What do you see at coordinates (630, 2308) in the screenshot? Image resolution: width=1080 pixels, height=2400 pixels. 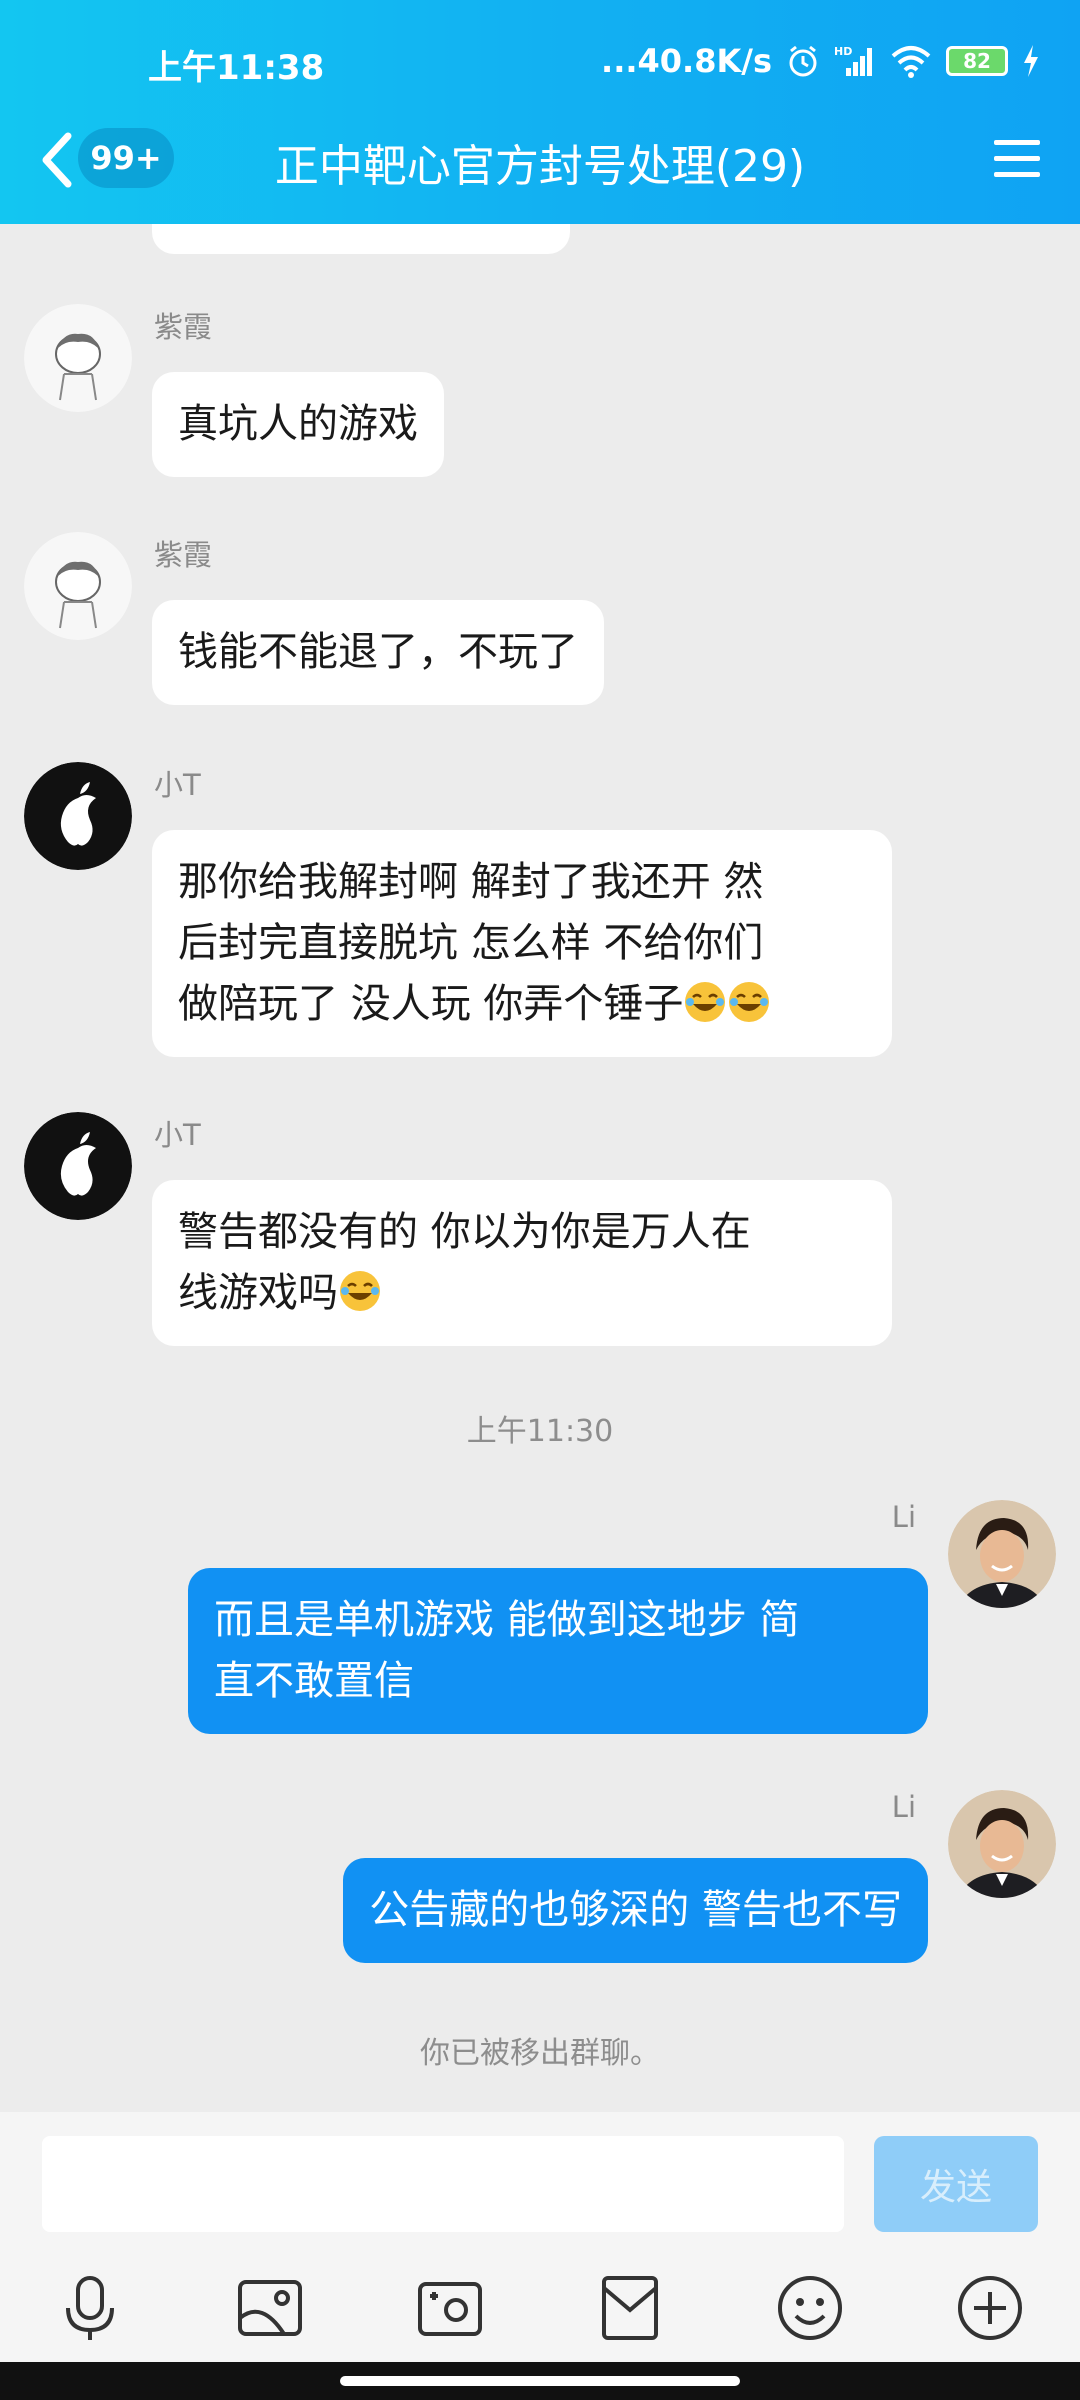 I see `red-packet-icon` at bounding box center [630, 2308].